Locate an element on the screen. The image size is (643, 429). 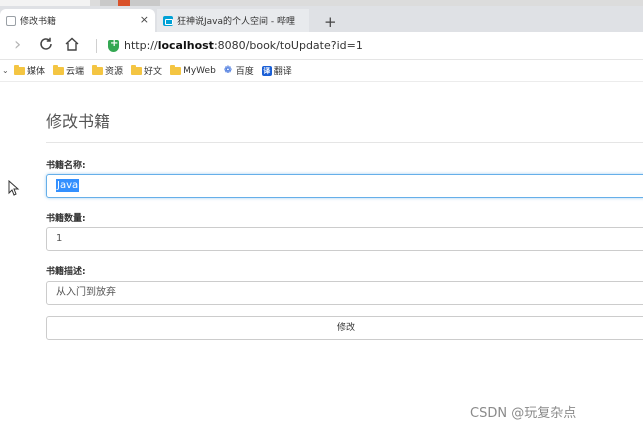
book-name-input: Java is located at coordinates (344, 186).